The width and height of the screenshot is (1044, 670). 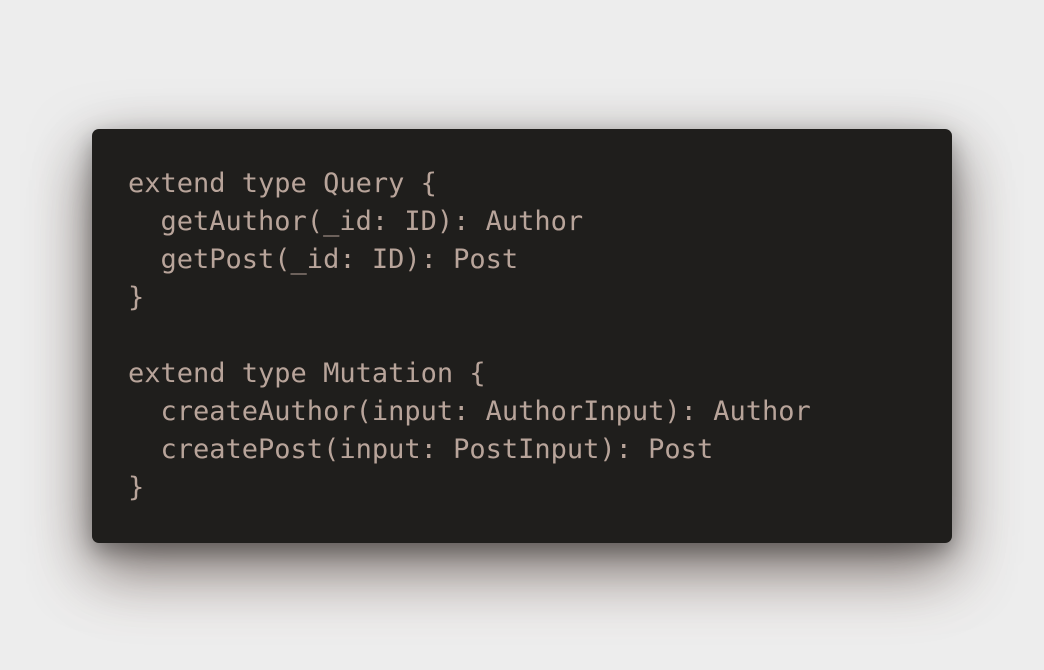 What do you see at coordinates (307, 373) in the screenshot?
I see `code-line: extend type Mutation {` at bounding box center [307, 373].